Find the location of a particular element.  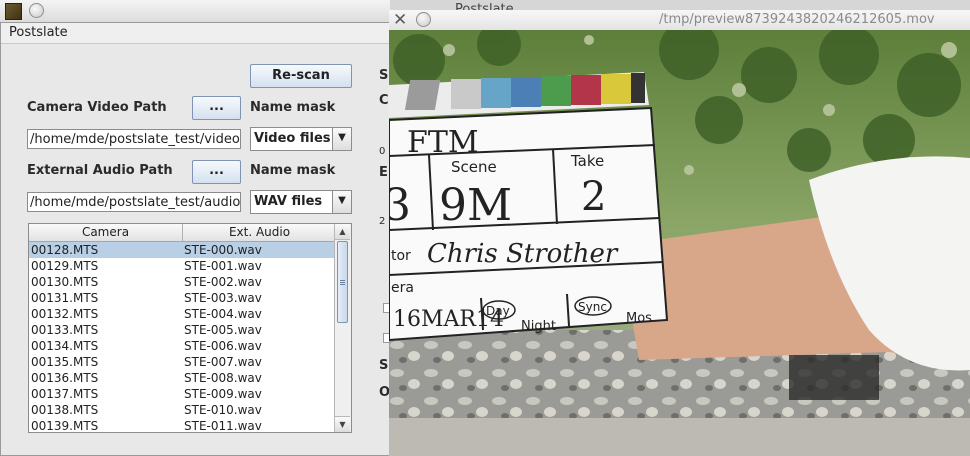

audio-cell: STE-001.wav is located at coordinates (223, 266).